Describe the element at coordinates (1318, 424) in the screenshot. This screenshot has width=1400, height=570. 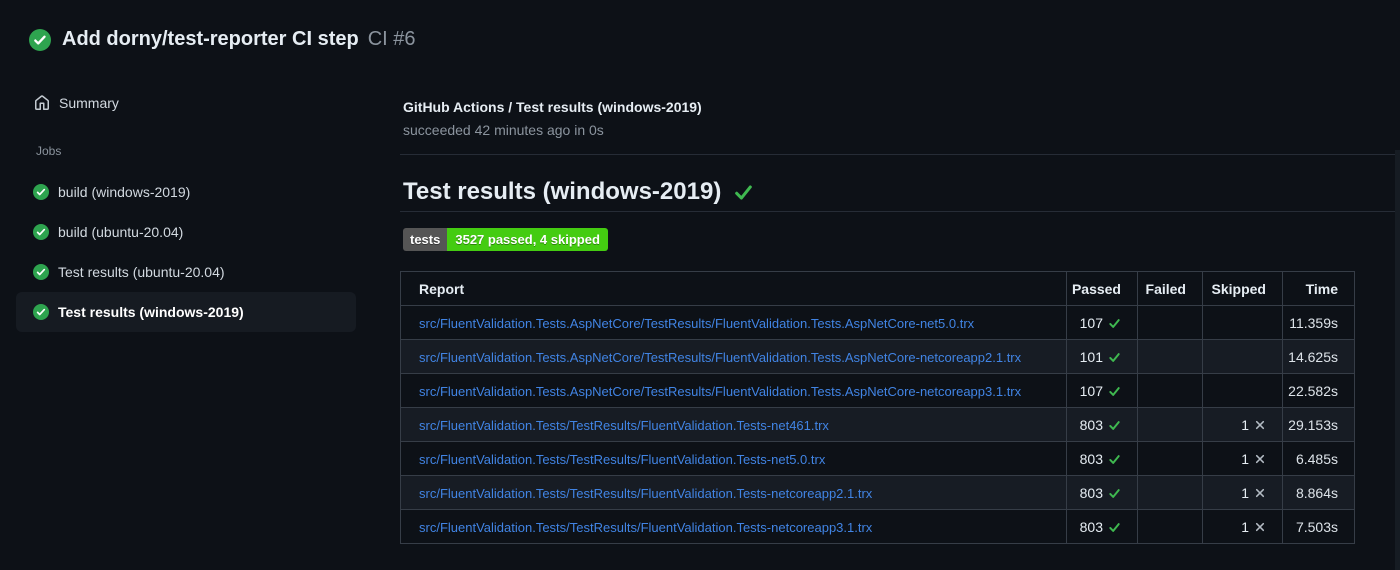
I see `time-cell: 29.153s` at that location.